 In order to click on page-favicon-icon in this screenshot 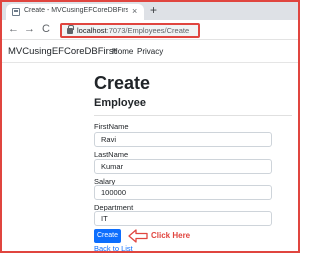, I will do `click(16, 12)`.